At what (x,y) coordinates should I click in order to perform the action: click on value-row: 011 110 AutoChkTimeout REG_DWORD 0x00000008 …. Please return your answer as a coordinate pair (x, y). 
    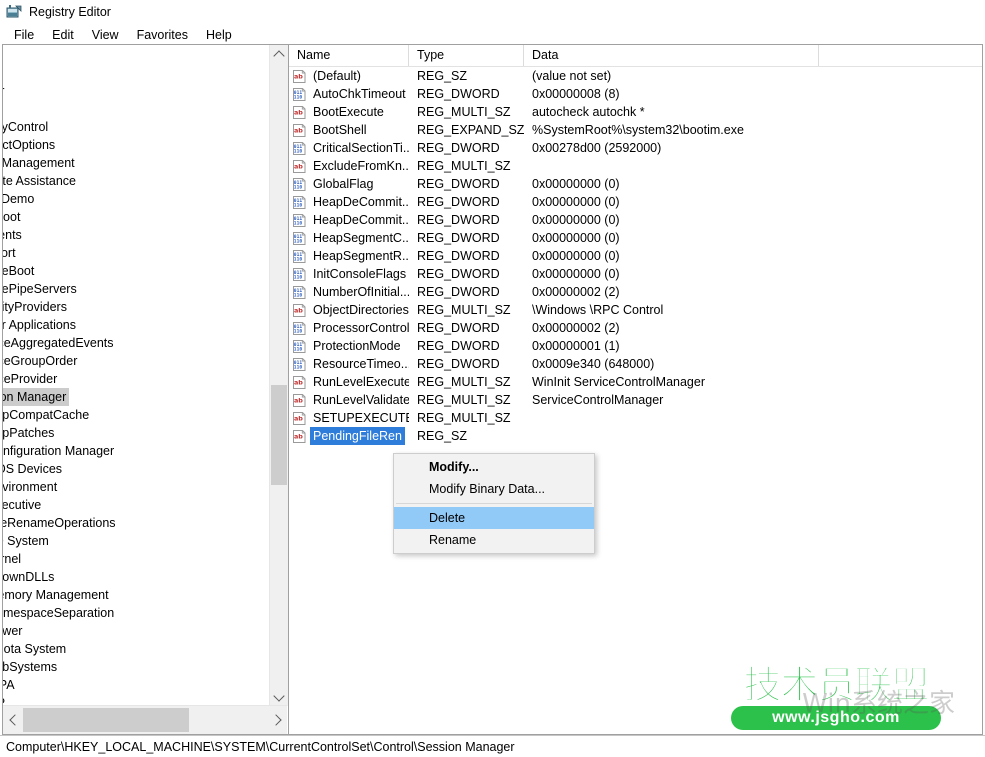
    Looking at the image, I should click on (635, 94).